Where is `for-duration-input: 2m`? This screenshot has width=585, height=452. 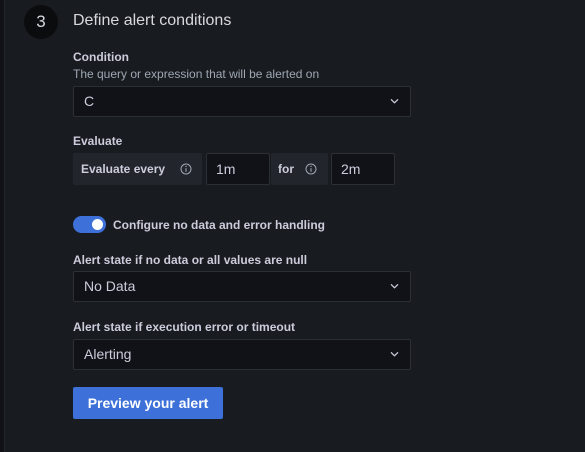
for-duration-input: 2m is located at coordinates (363, 169).